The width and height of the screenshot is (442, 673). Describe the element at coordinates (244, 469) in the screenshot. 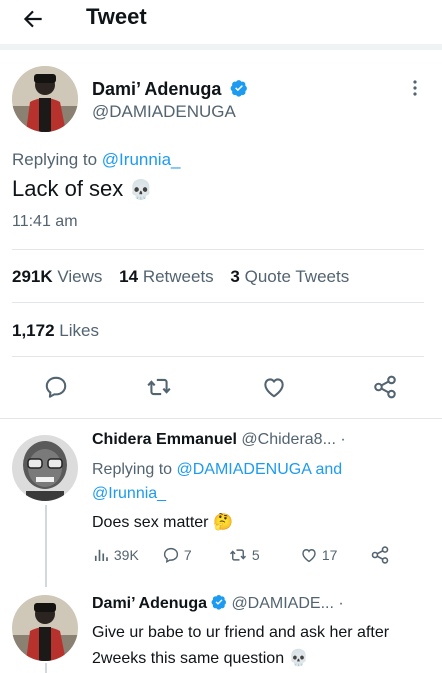

I see `mention-link: @DAMIADENUGA` at that location.